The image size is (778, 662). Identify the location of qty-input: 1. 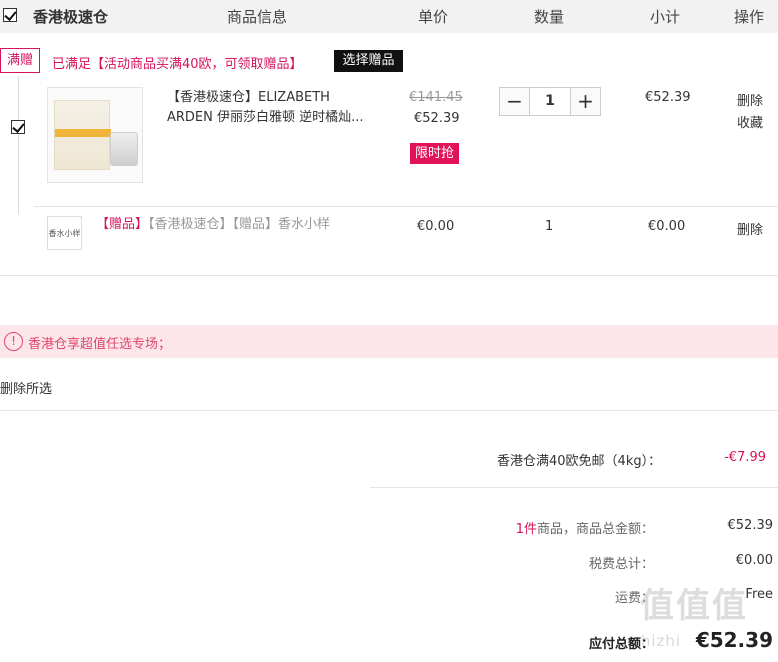
(550, 101).